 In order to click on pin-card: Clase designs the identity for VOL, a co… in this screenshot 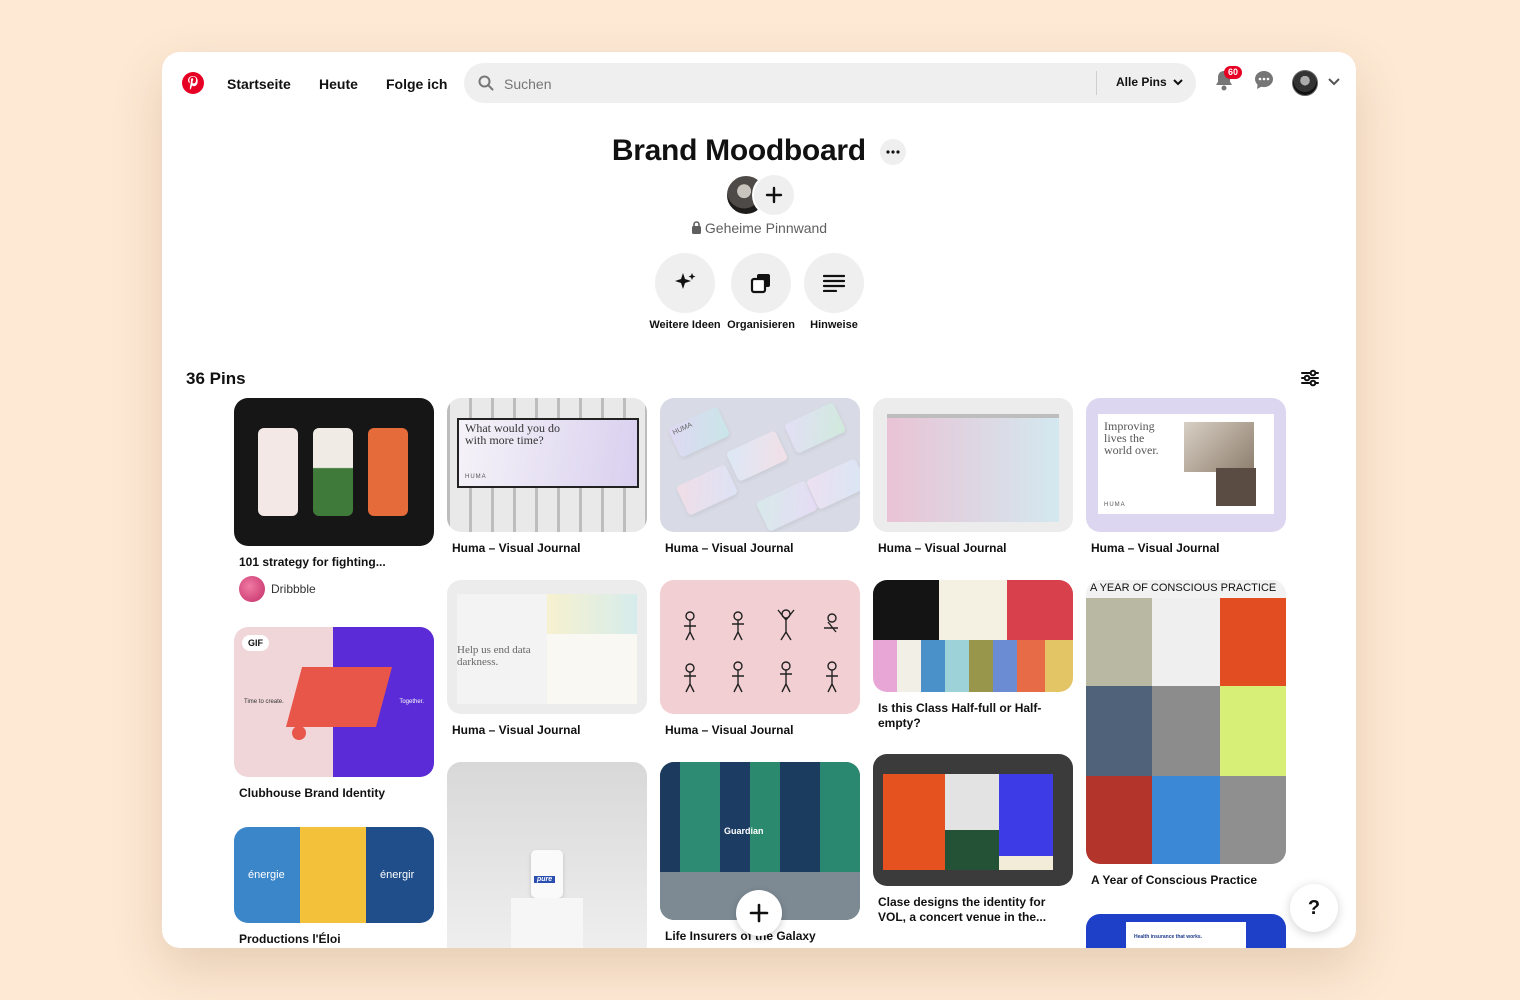, I will do `click(973, 839)`.